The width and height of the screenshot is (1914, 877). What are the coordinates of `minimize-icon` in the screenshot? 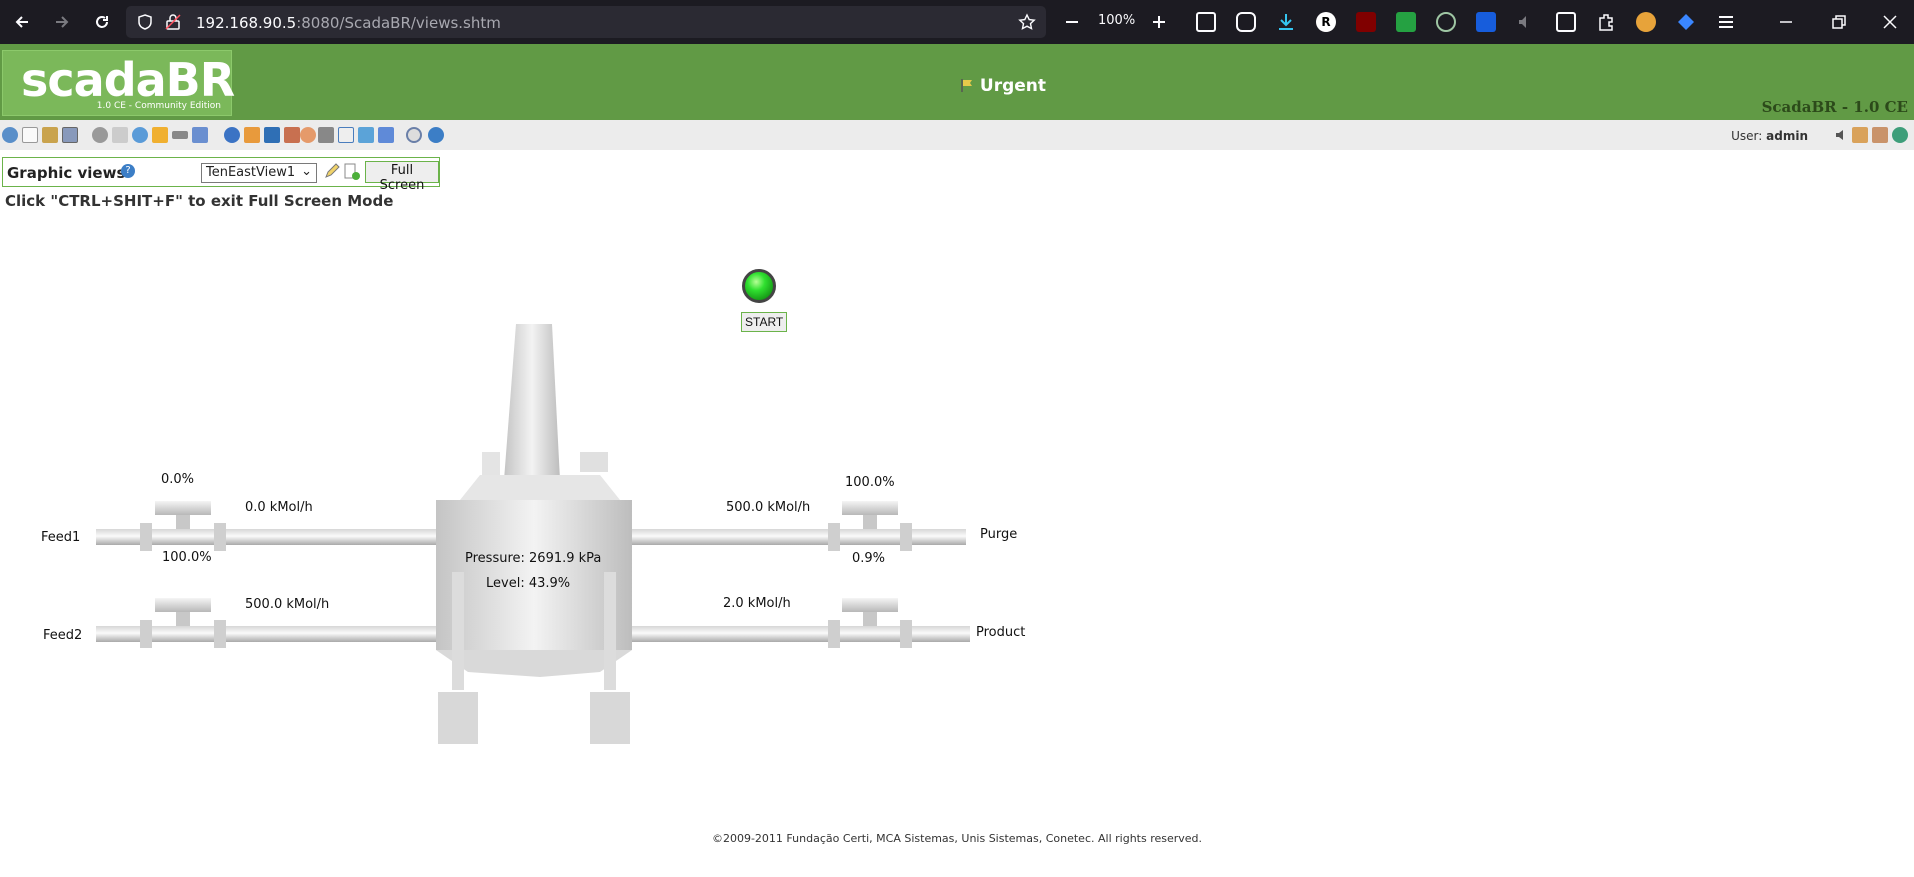 It's located at (1786, 22).